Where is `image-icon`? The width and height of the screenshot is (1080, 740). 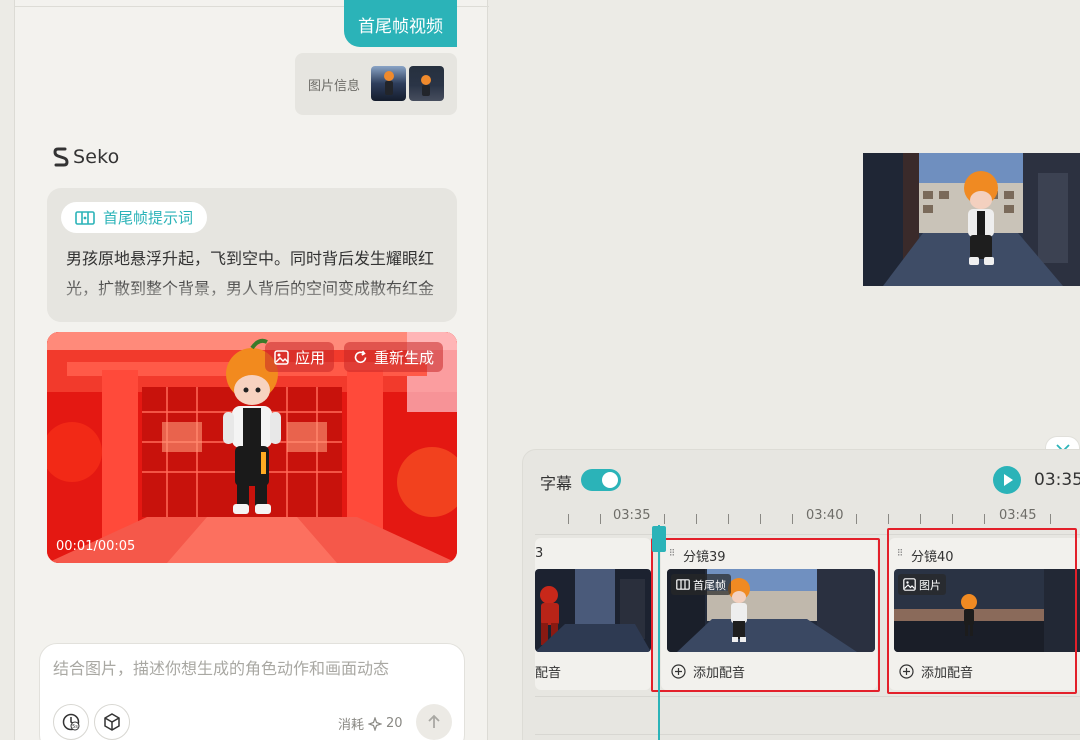 image-icon is located at coordinates (281, 357).